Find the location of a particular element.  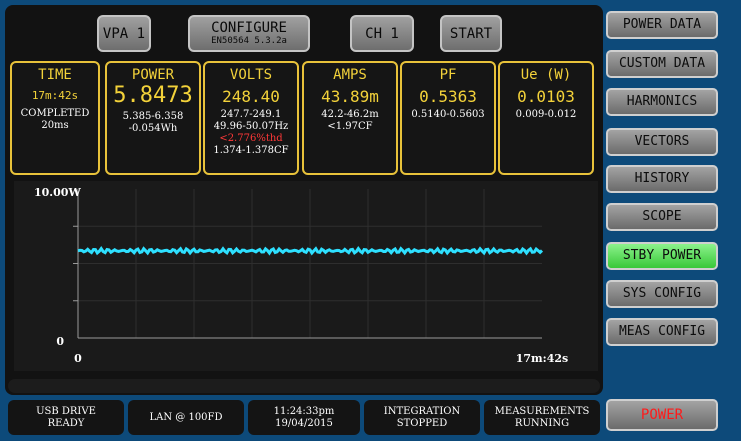

usb-status-line2: READY is located at coordinates (66, 423).